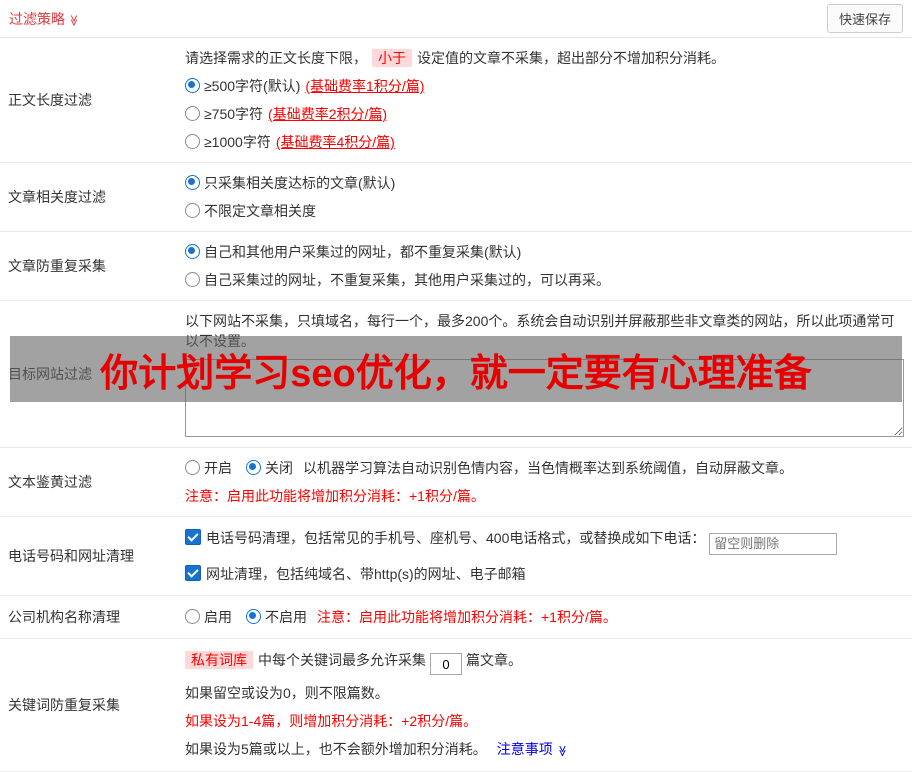 This screenshot has height=772, width=912. Describe the element at coordinates (218, 468) in the screenshot. I see `radio-label: 开启` at that location.